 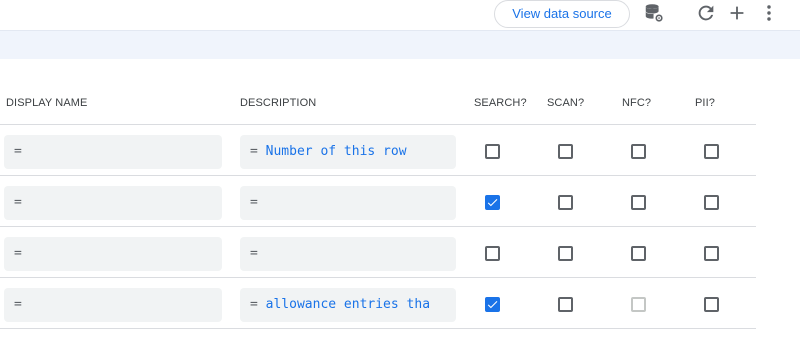 What do you see at coordinates (278, 103) in the screenshot?
I see `column-header-description: DESCRIPTION` at bounding box center [278, 103].